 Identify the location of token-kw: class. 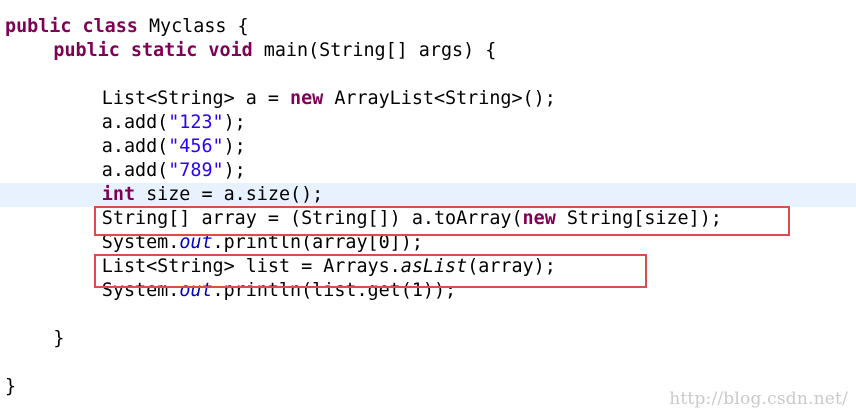
(110, 26).